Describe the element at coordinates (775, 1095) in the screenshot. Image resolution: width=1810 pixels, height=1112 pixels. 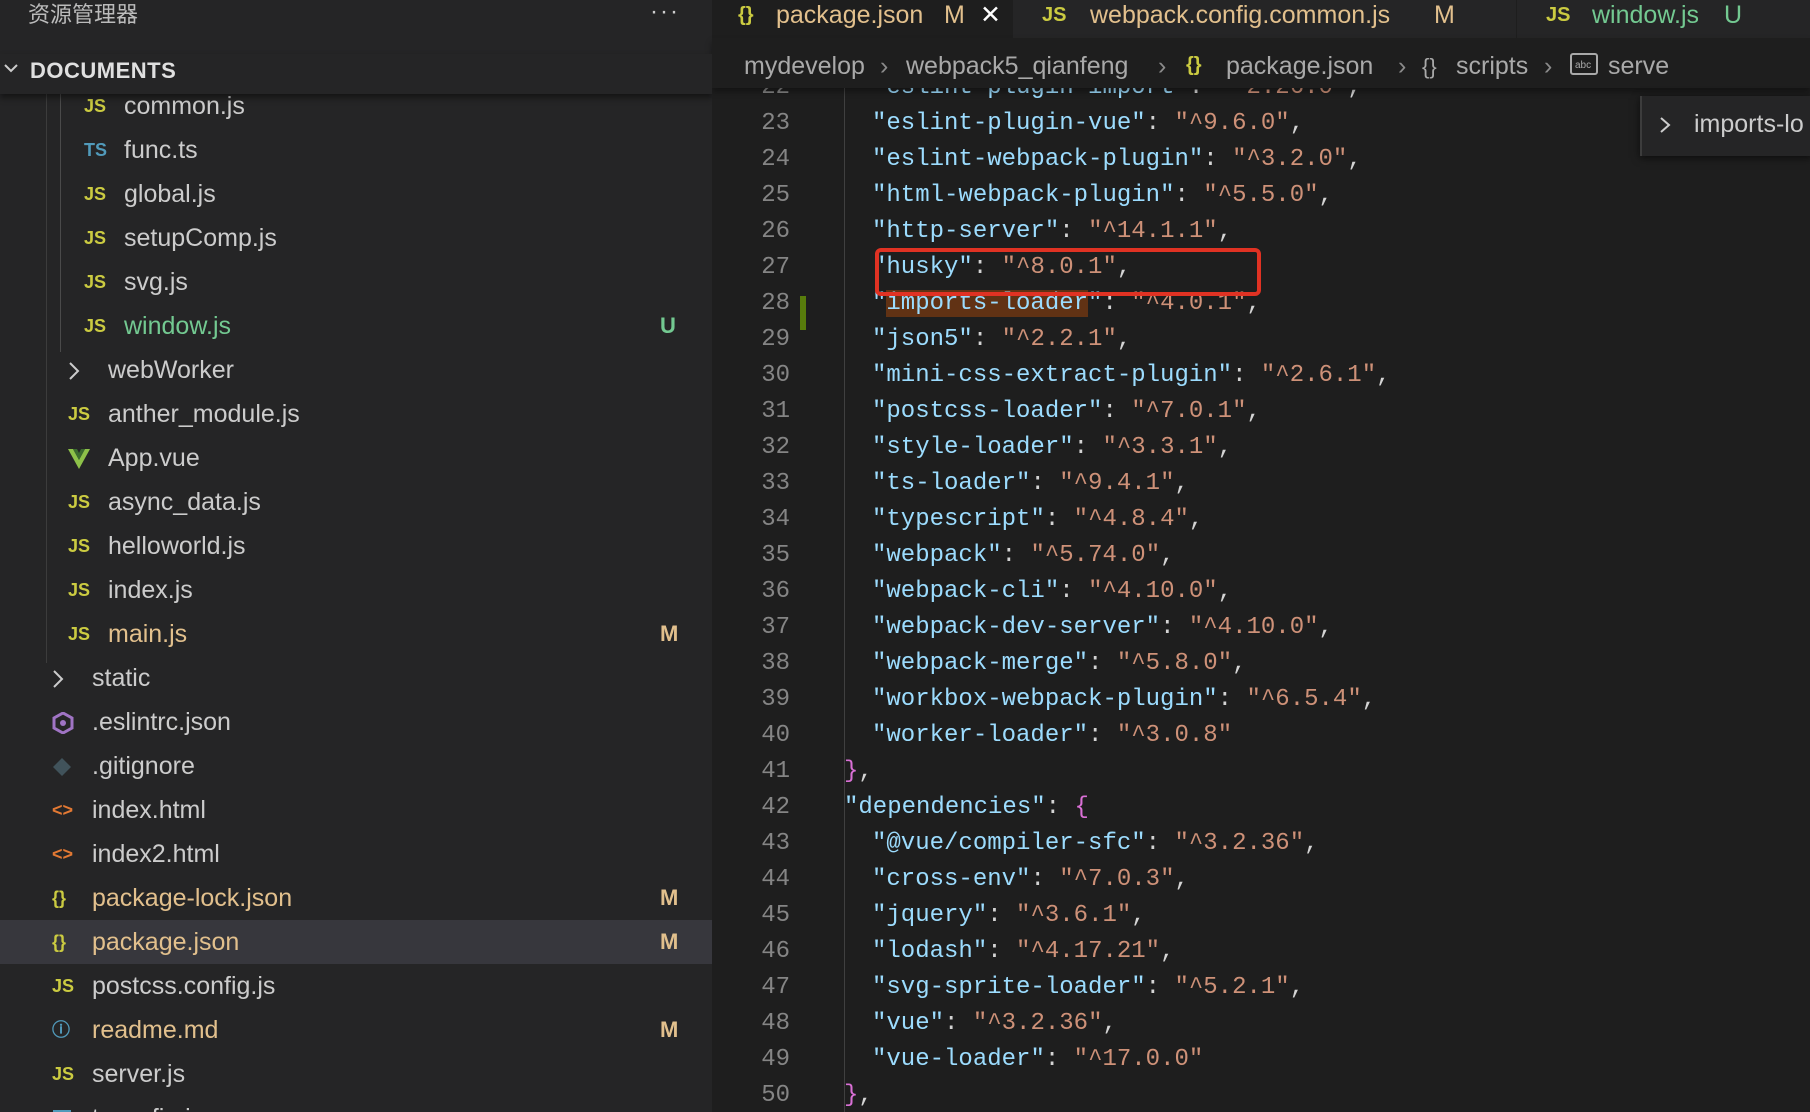
I see `line-number: 50` at that location.